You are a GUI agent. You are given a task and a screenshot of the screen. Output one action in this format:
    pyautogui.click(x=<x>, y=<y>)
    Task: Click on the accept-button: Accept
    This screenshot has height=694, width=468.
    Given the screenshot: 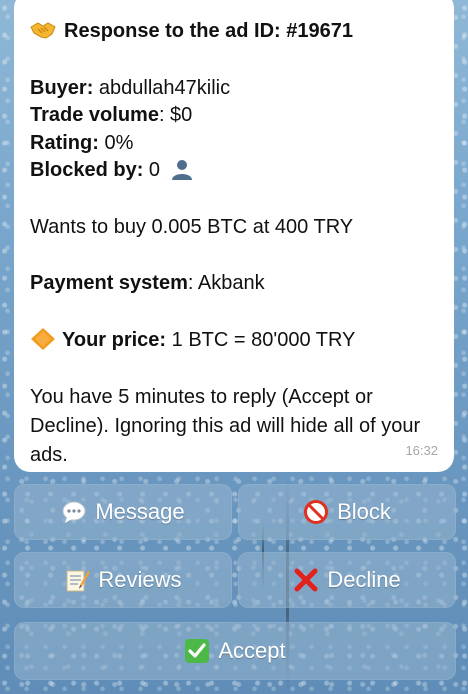 What is the action you would take?
    pyautogui.click(x=235, y=651)
    